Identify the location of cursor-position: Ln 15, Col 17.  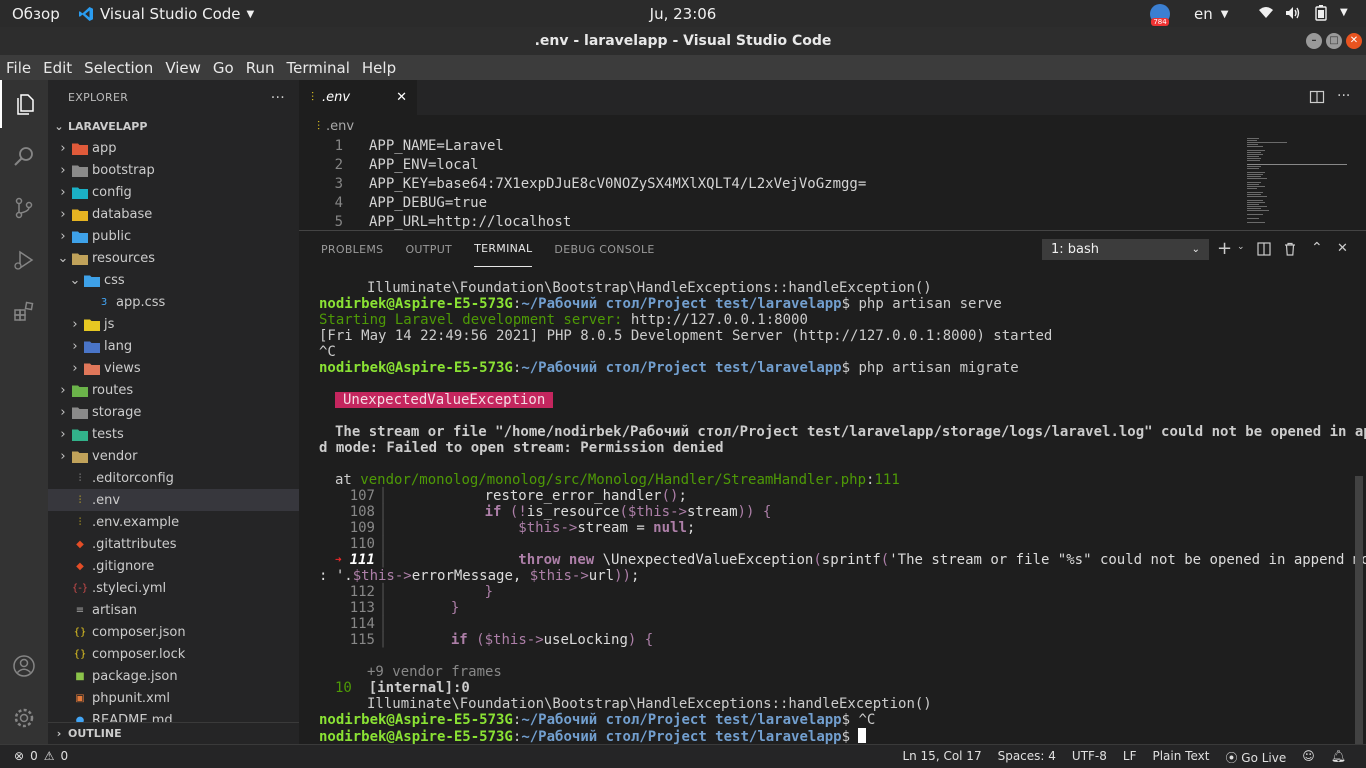
(941, 757).